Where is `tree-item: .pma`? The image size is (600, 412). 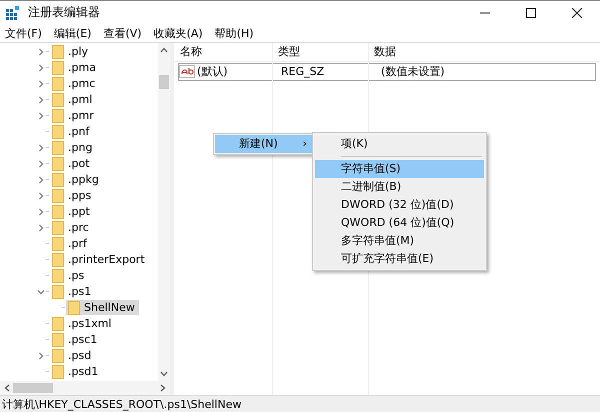 tree-item: .pma is located at coordinates (75, 68).